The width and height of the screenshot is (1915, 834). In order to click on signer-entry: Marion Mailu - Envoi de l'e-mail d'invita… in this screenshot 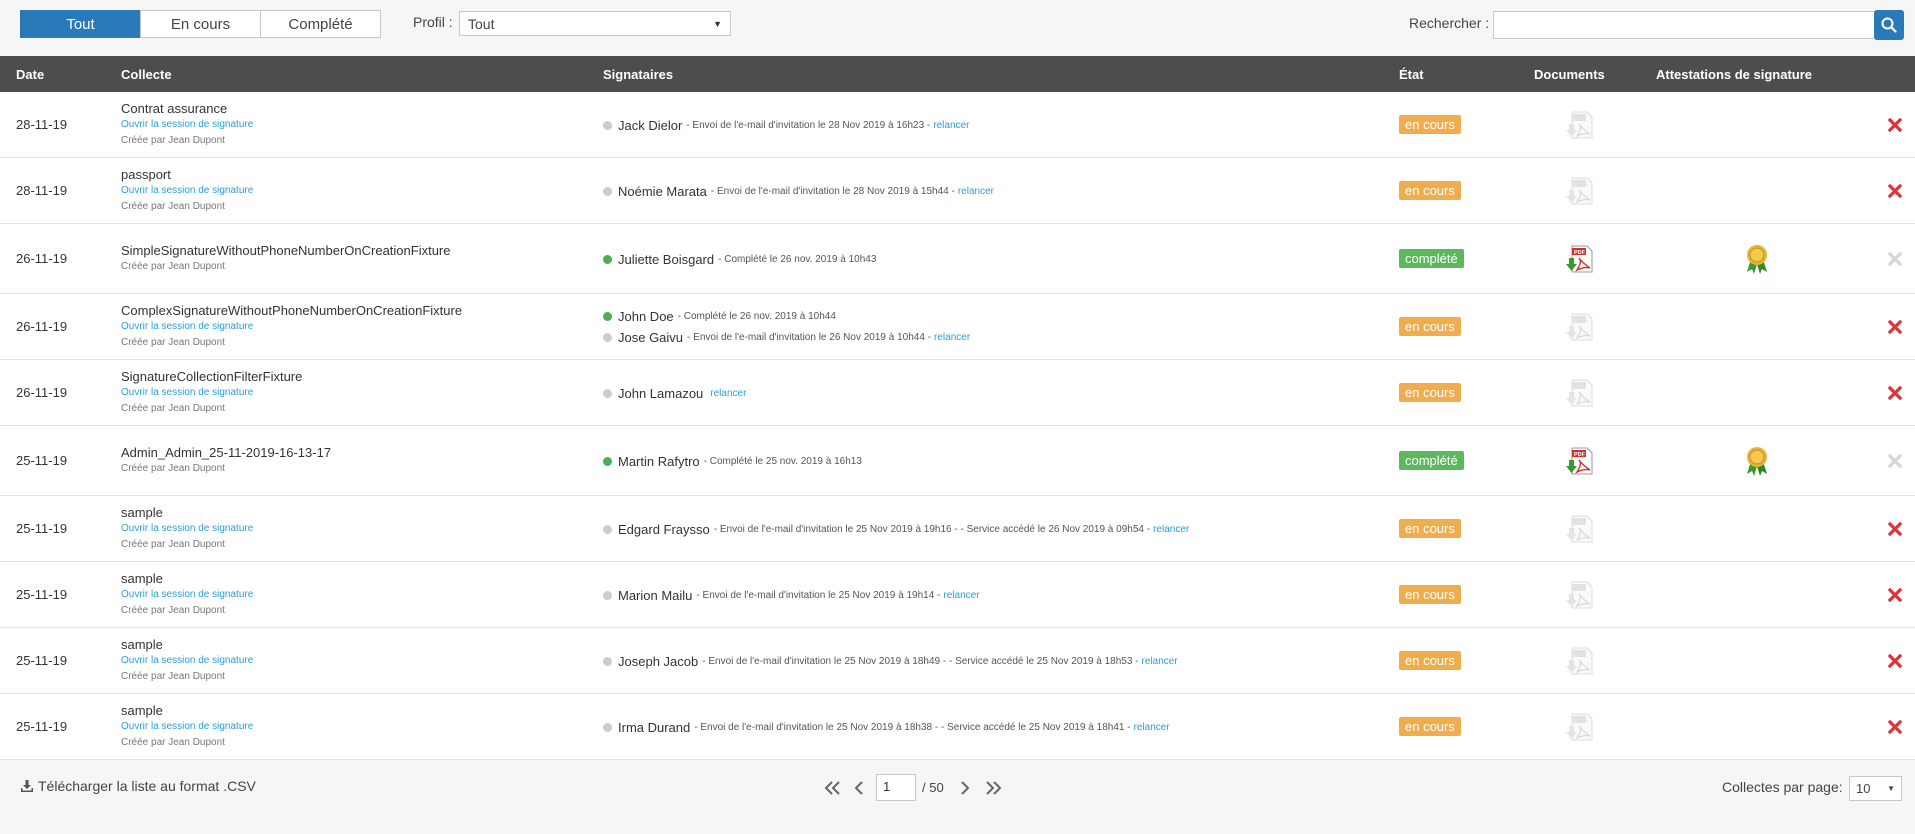, I will do `click(791, 595)`.